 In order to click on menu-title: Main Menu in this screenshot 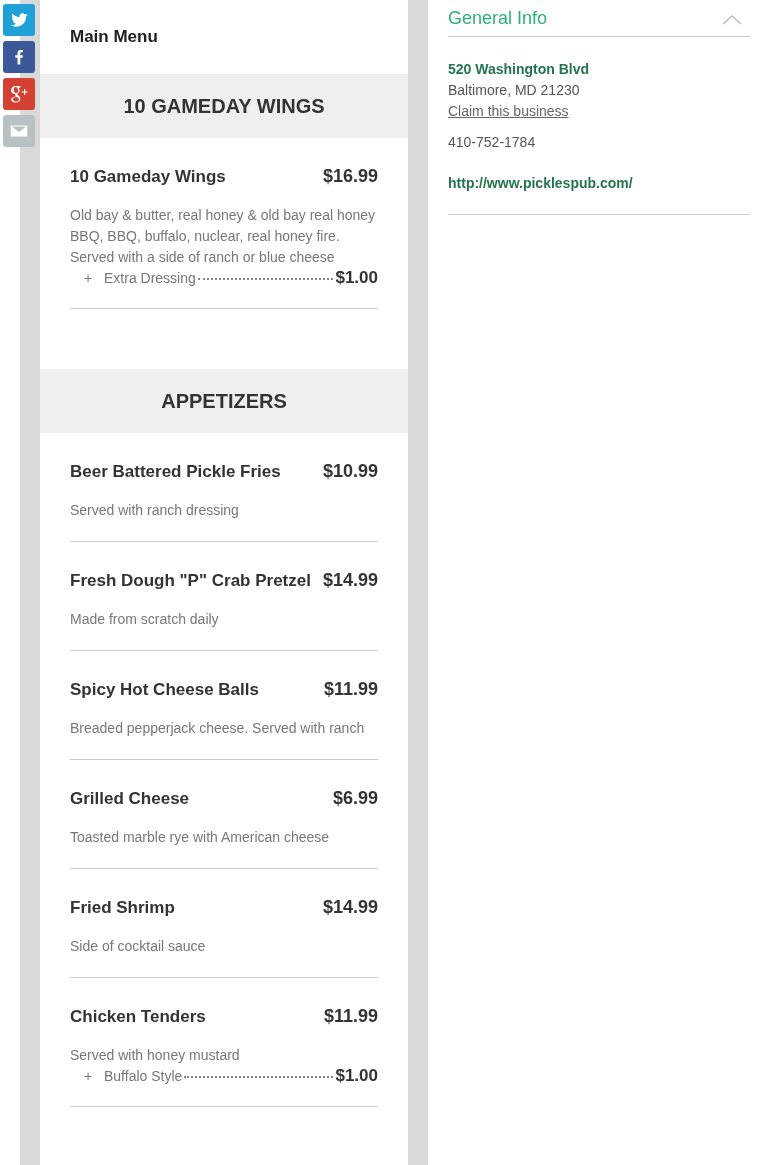, I will do `click(114, 37)`.